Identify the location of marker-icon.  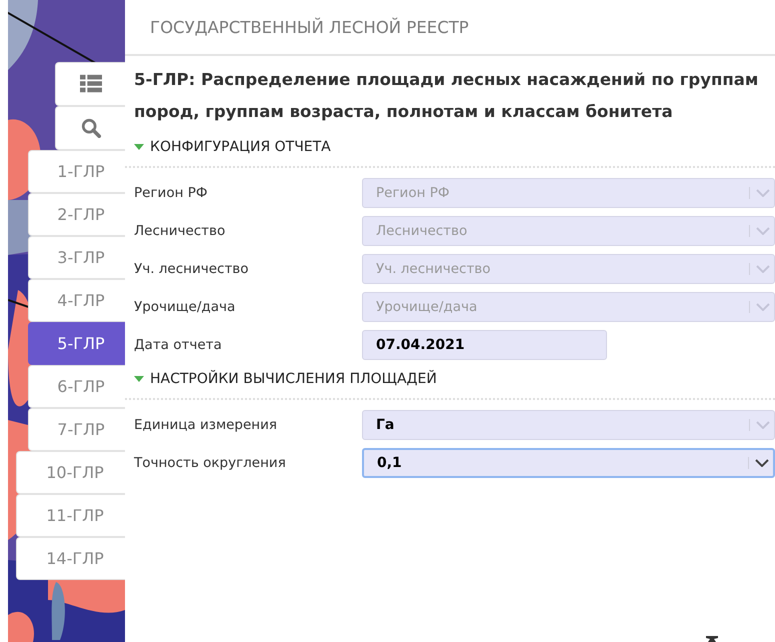
(712, 639).